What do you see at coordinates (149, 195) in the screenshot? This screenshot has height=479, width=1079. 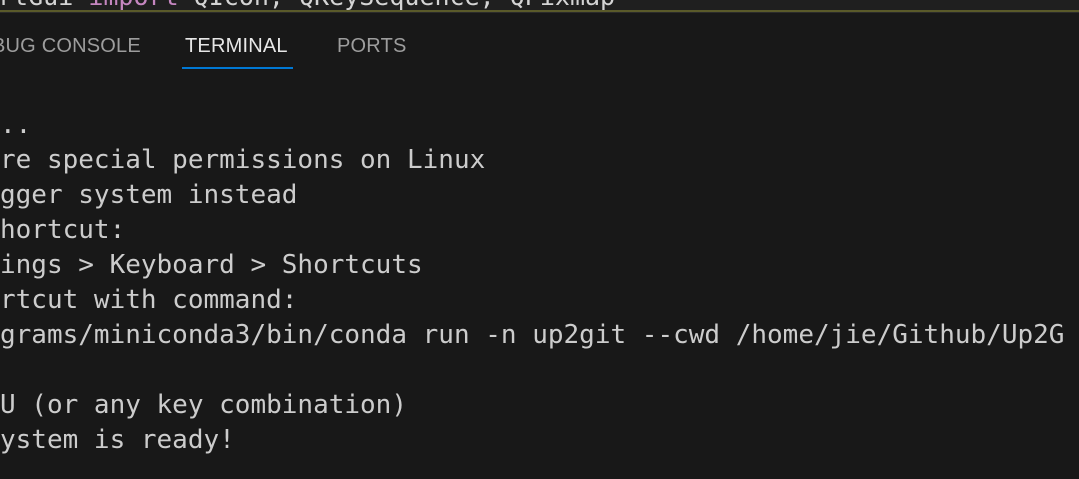 I see `terminal-line: gger system instead` at bounding box center [149, 195].